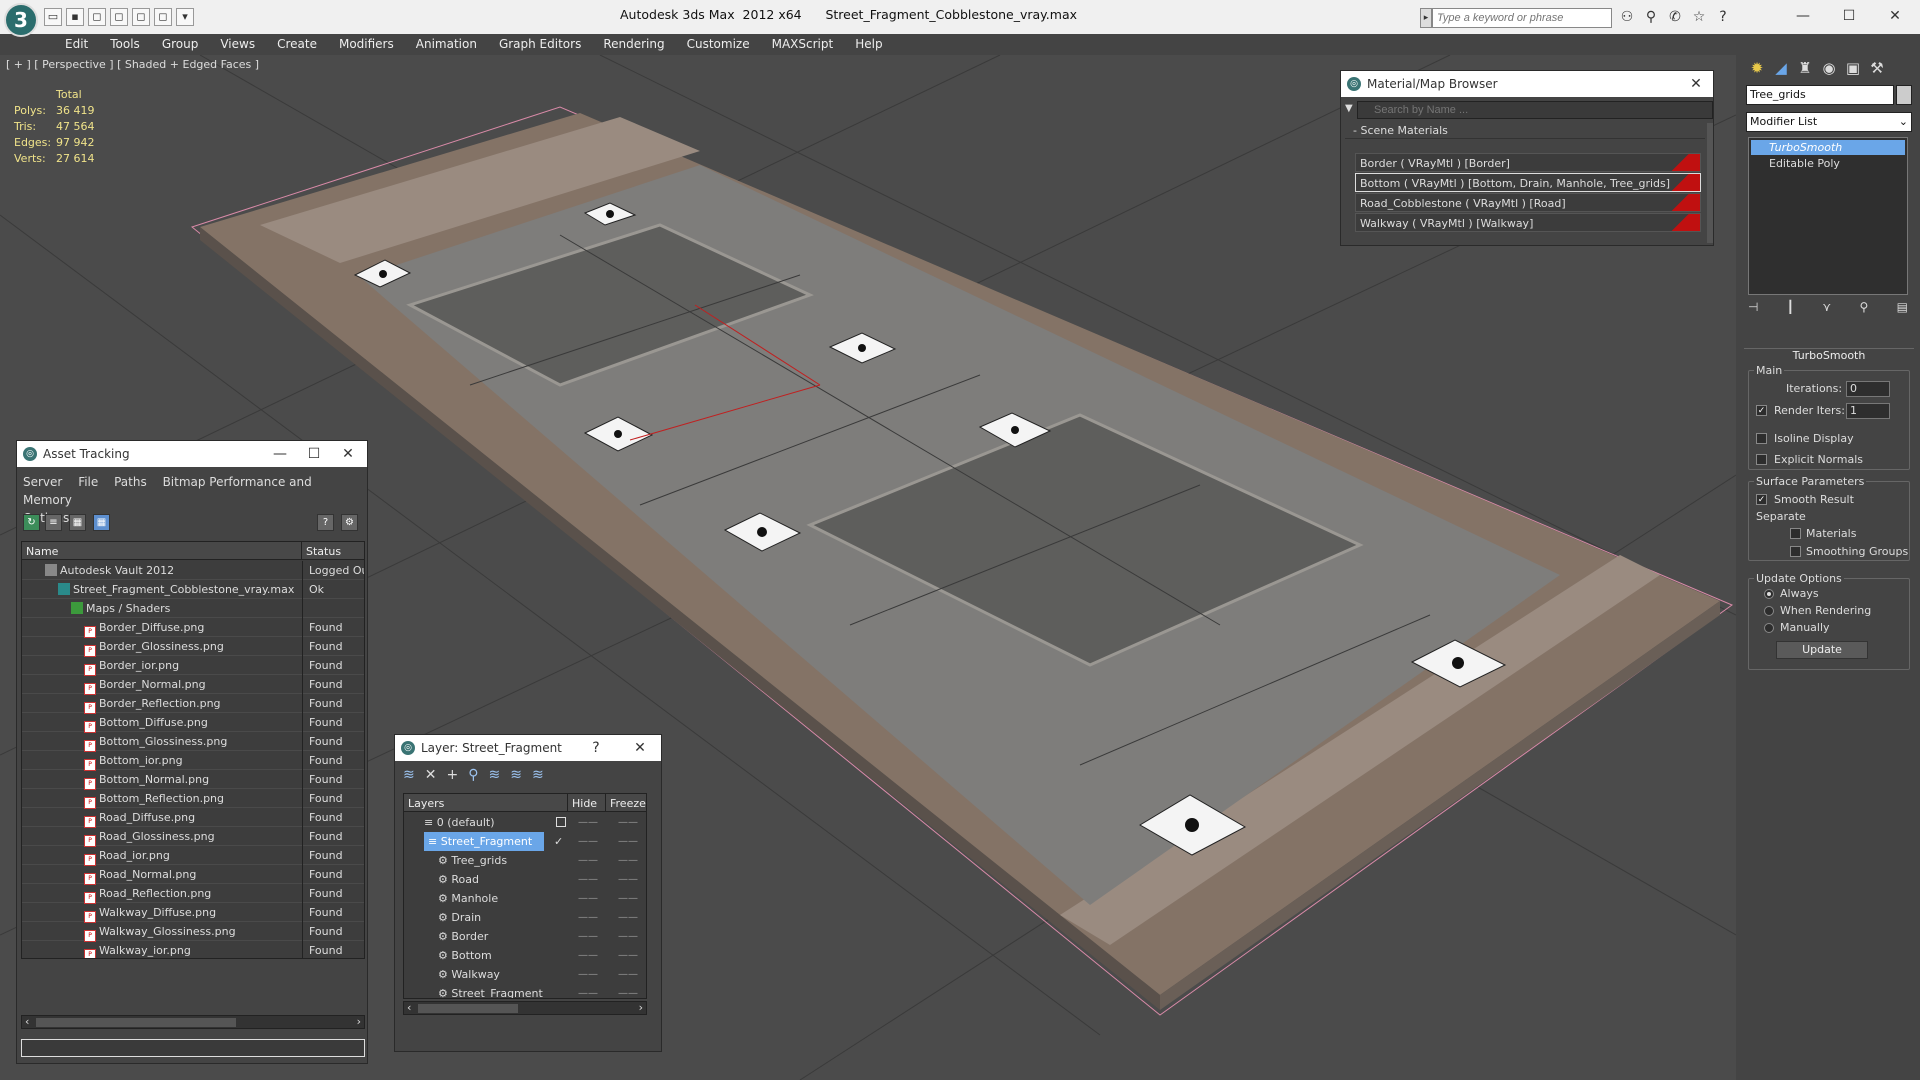  I want to click on layer-titlebar: ◎ Layer: Street_Fragment, so click(528, 748).